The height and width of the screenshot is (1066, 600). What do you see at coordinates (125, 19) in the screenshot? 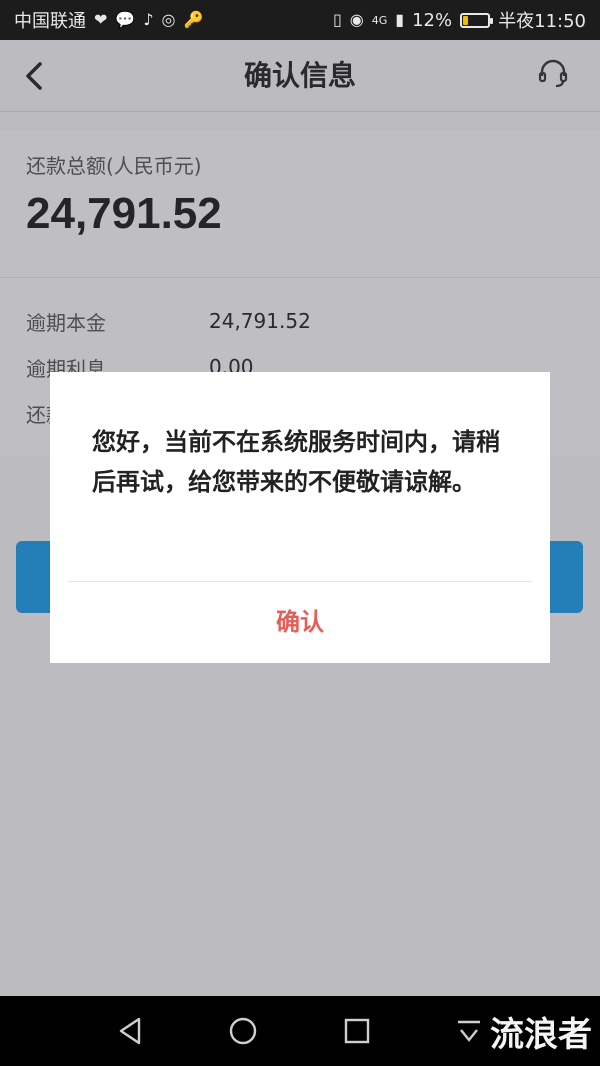
I see `chat-icon: 💬` at bounding box center [125, 19].